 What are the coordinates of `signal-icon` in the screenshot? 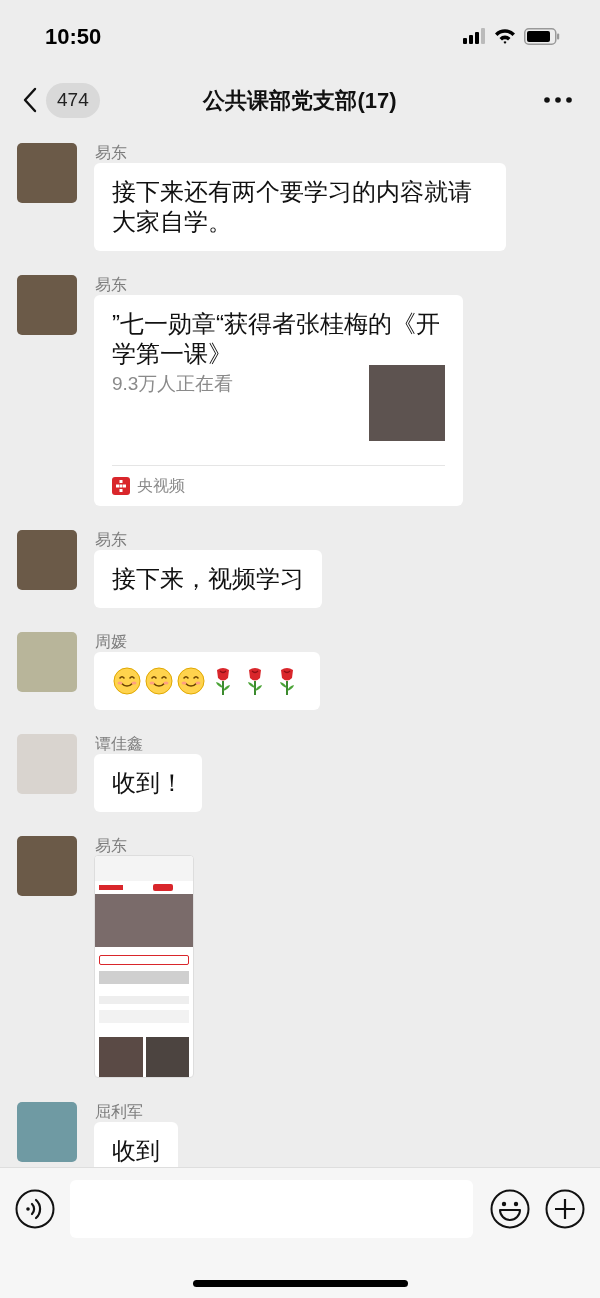 It's located at (474, 36).